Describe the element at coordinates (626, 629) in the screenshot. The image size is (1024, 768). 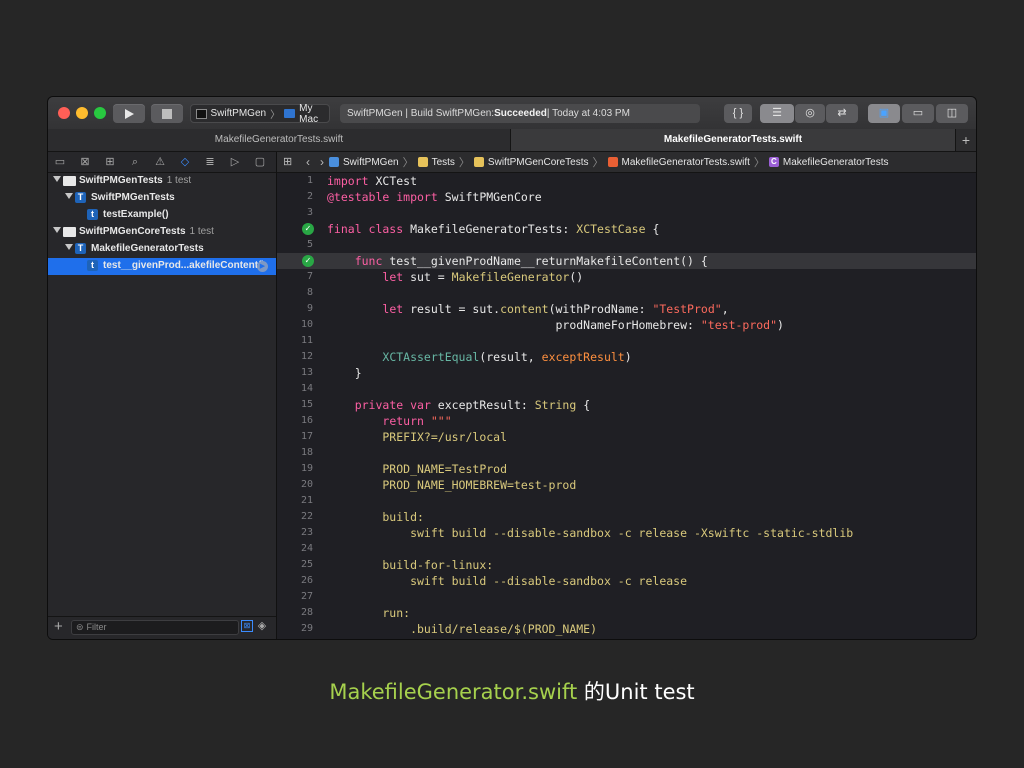
I see `code-line: 29 .build/release/$(PROD_NAME)` at that location.